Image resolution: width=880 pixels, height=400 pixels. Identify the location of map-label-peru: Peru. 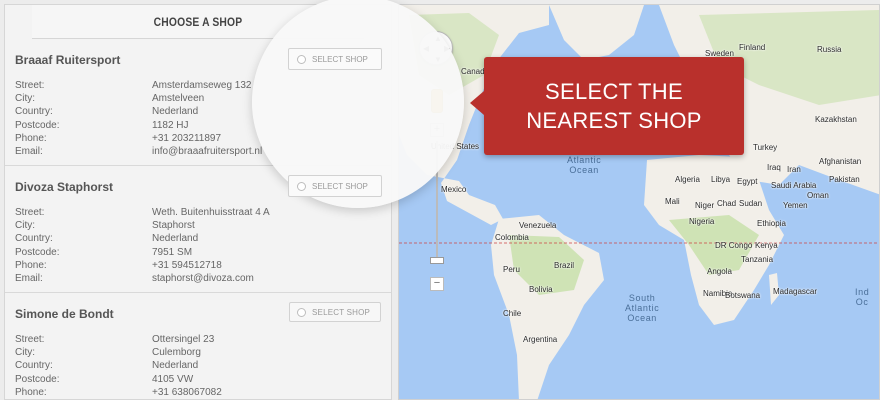
(511, 269).